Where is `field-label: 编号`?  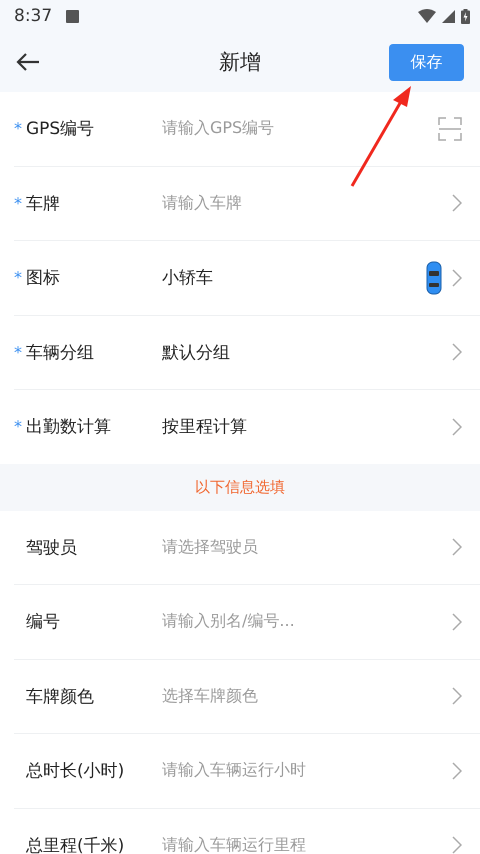 field-label: 编号 is located at coordinates (43, 622).